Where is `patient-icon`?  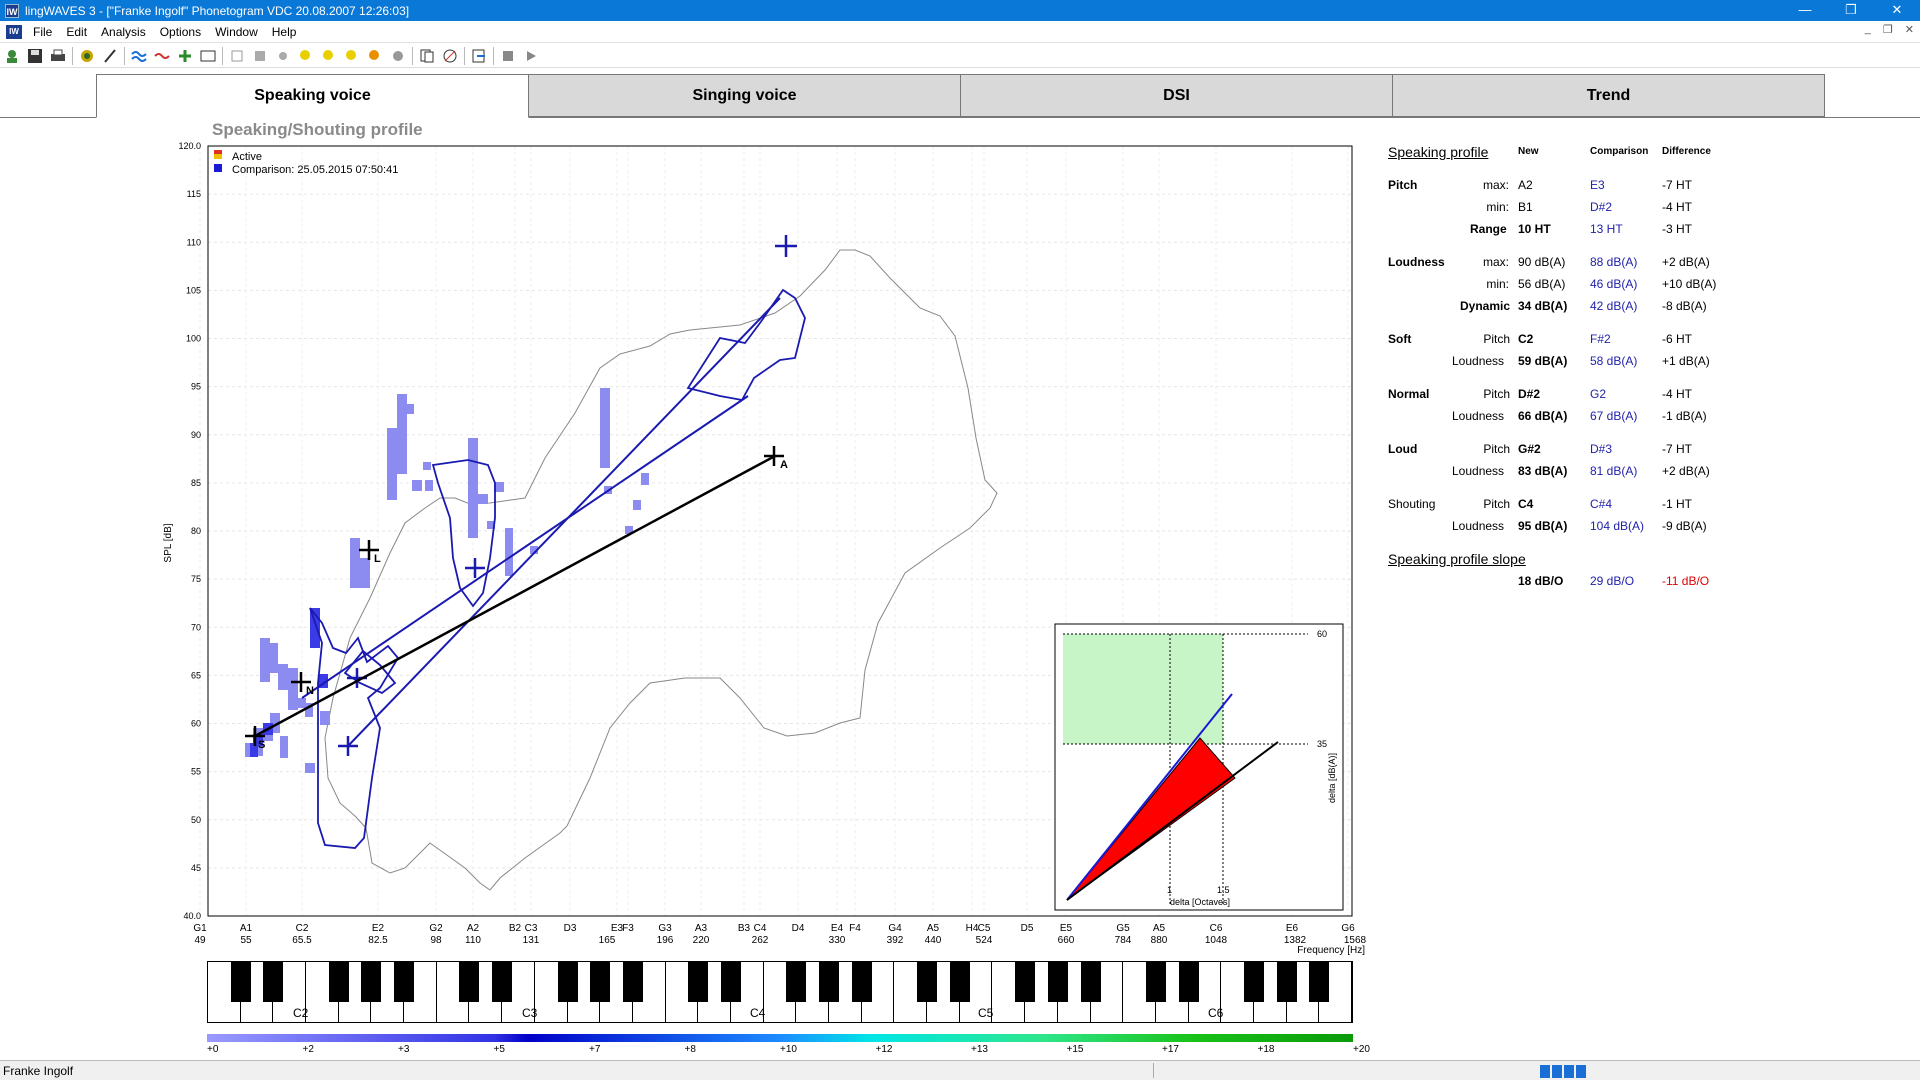 patient-icon is located at coordinates (12, 56).